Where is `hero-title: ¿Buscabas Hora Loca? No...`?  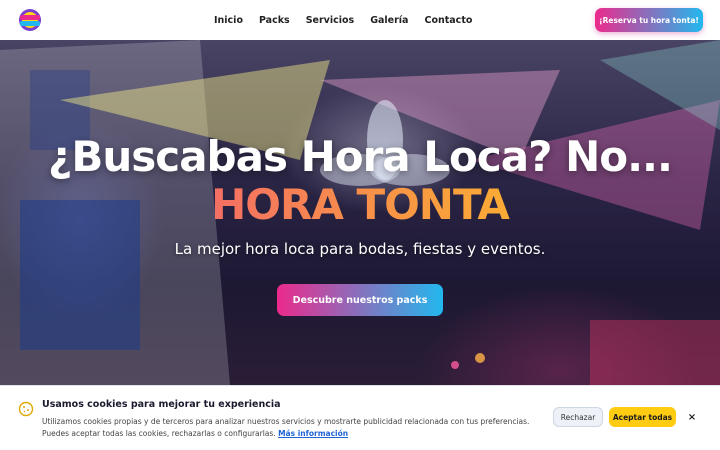
hero-title: ¿Buscabas Hora Loca? No... is located at coordinates (360, 156).